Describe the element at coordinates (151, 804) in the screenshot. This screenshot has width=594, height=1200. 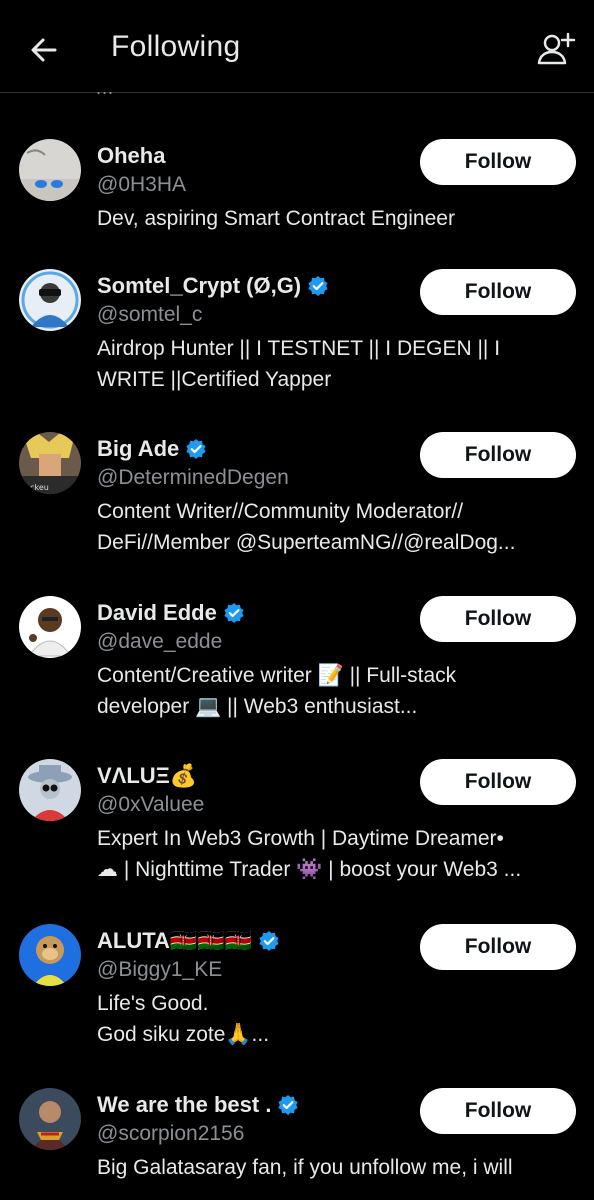
I see `user-handle: @0xValuee` at that location.